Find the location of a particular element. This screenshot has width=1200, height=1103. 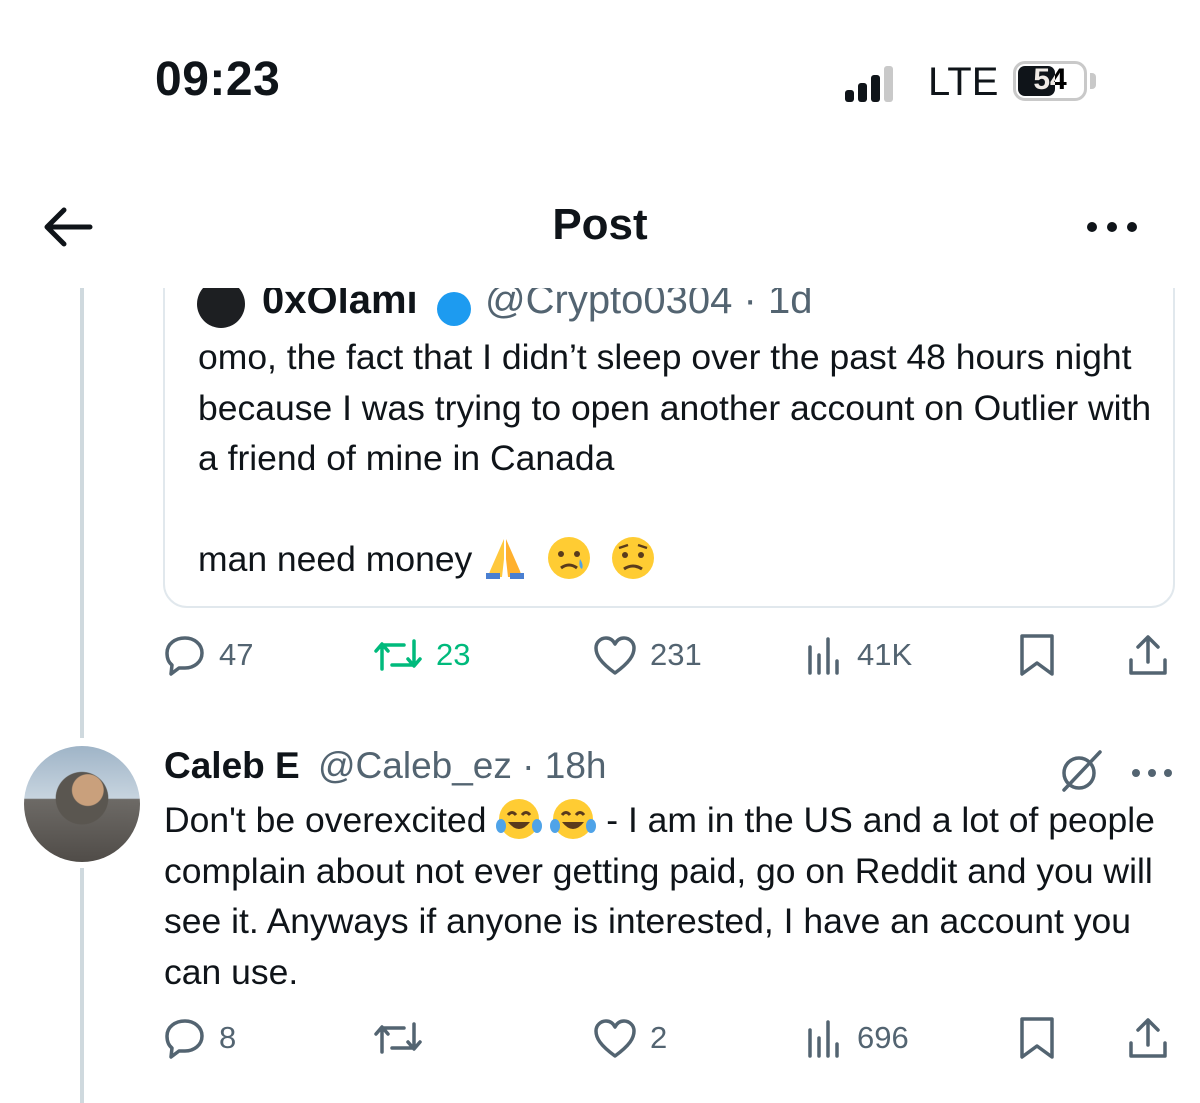

share-icon is located at coordinates (1148, 655).